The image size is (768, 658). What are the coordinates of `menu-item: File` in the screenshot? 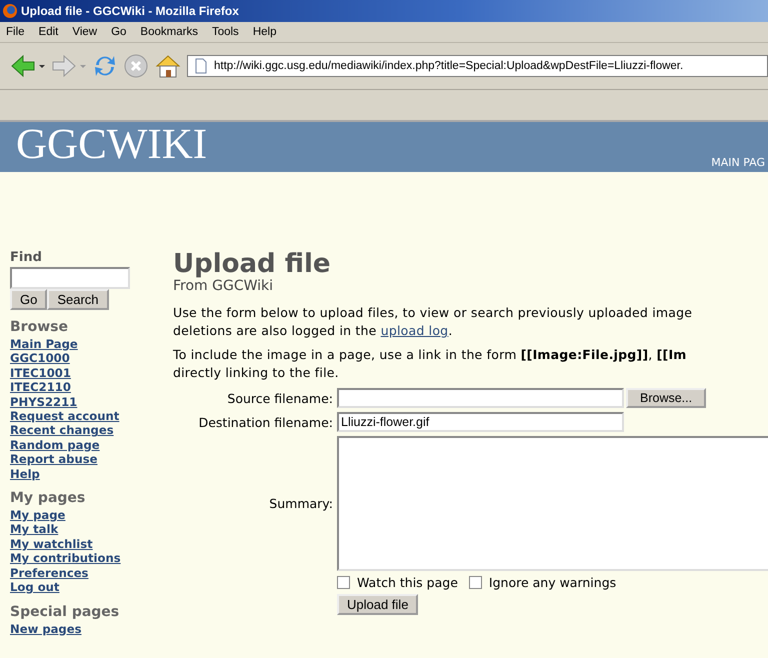 It's located at (16, 32).